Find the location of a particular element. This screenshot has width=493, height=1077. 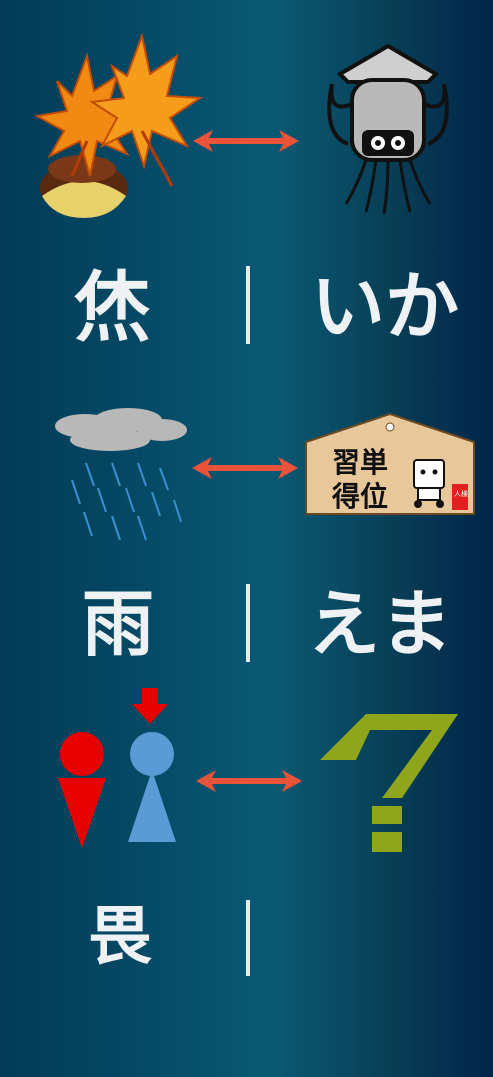

right-word-3-answer is located at coordinates (380, 940).